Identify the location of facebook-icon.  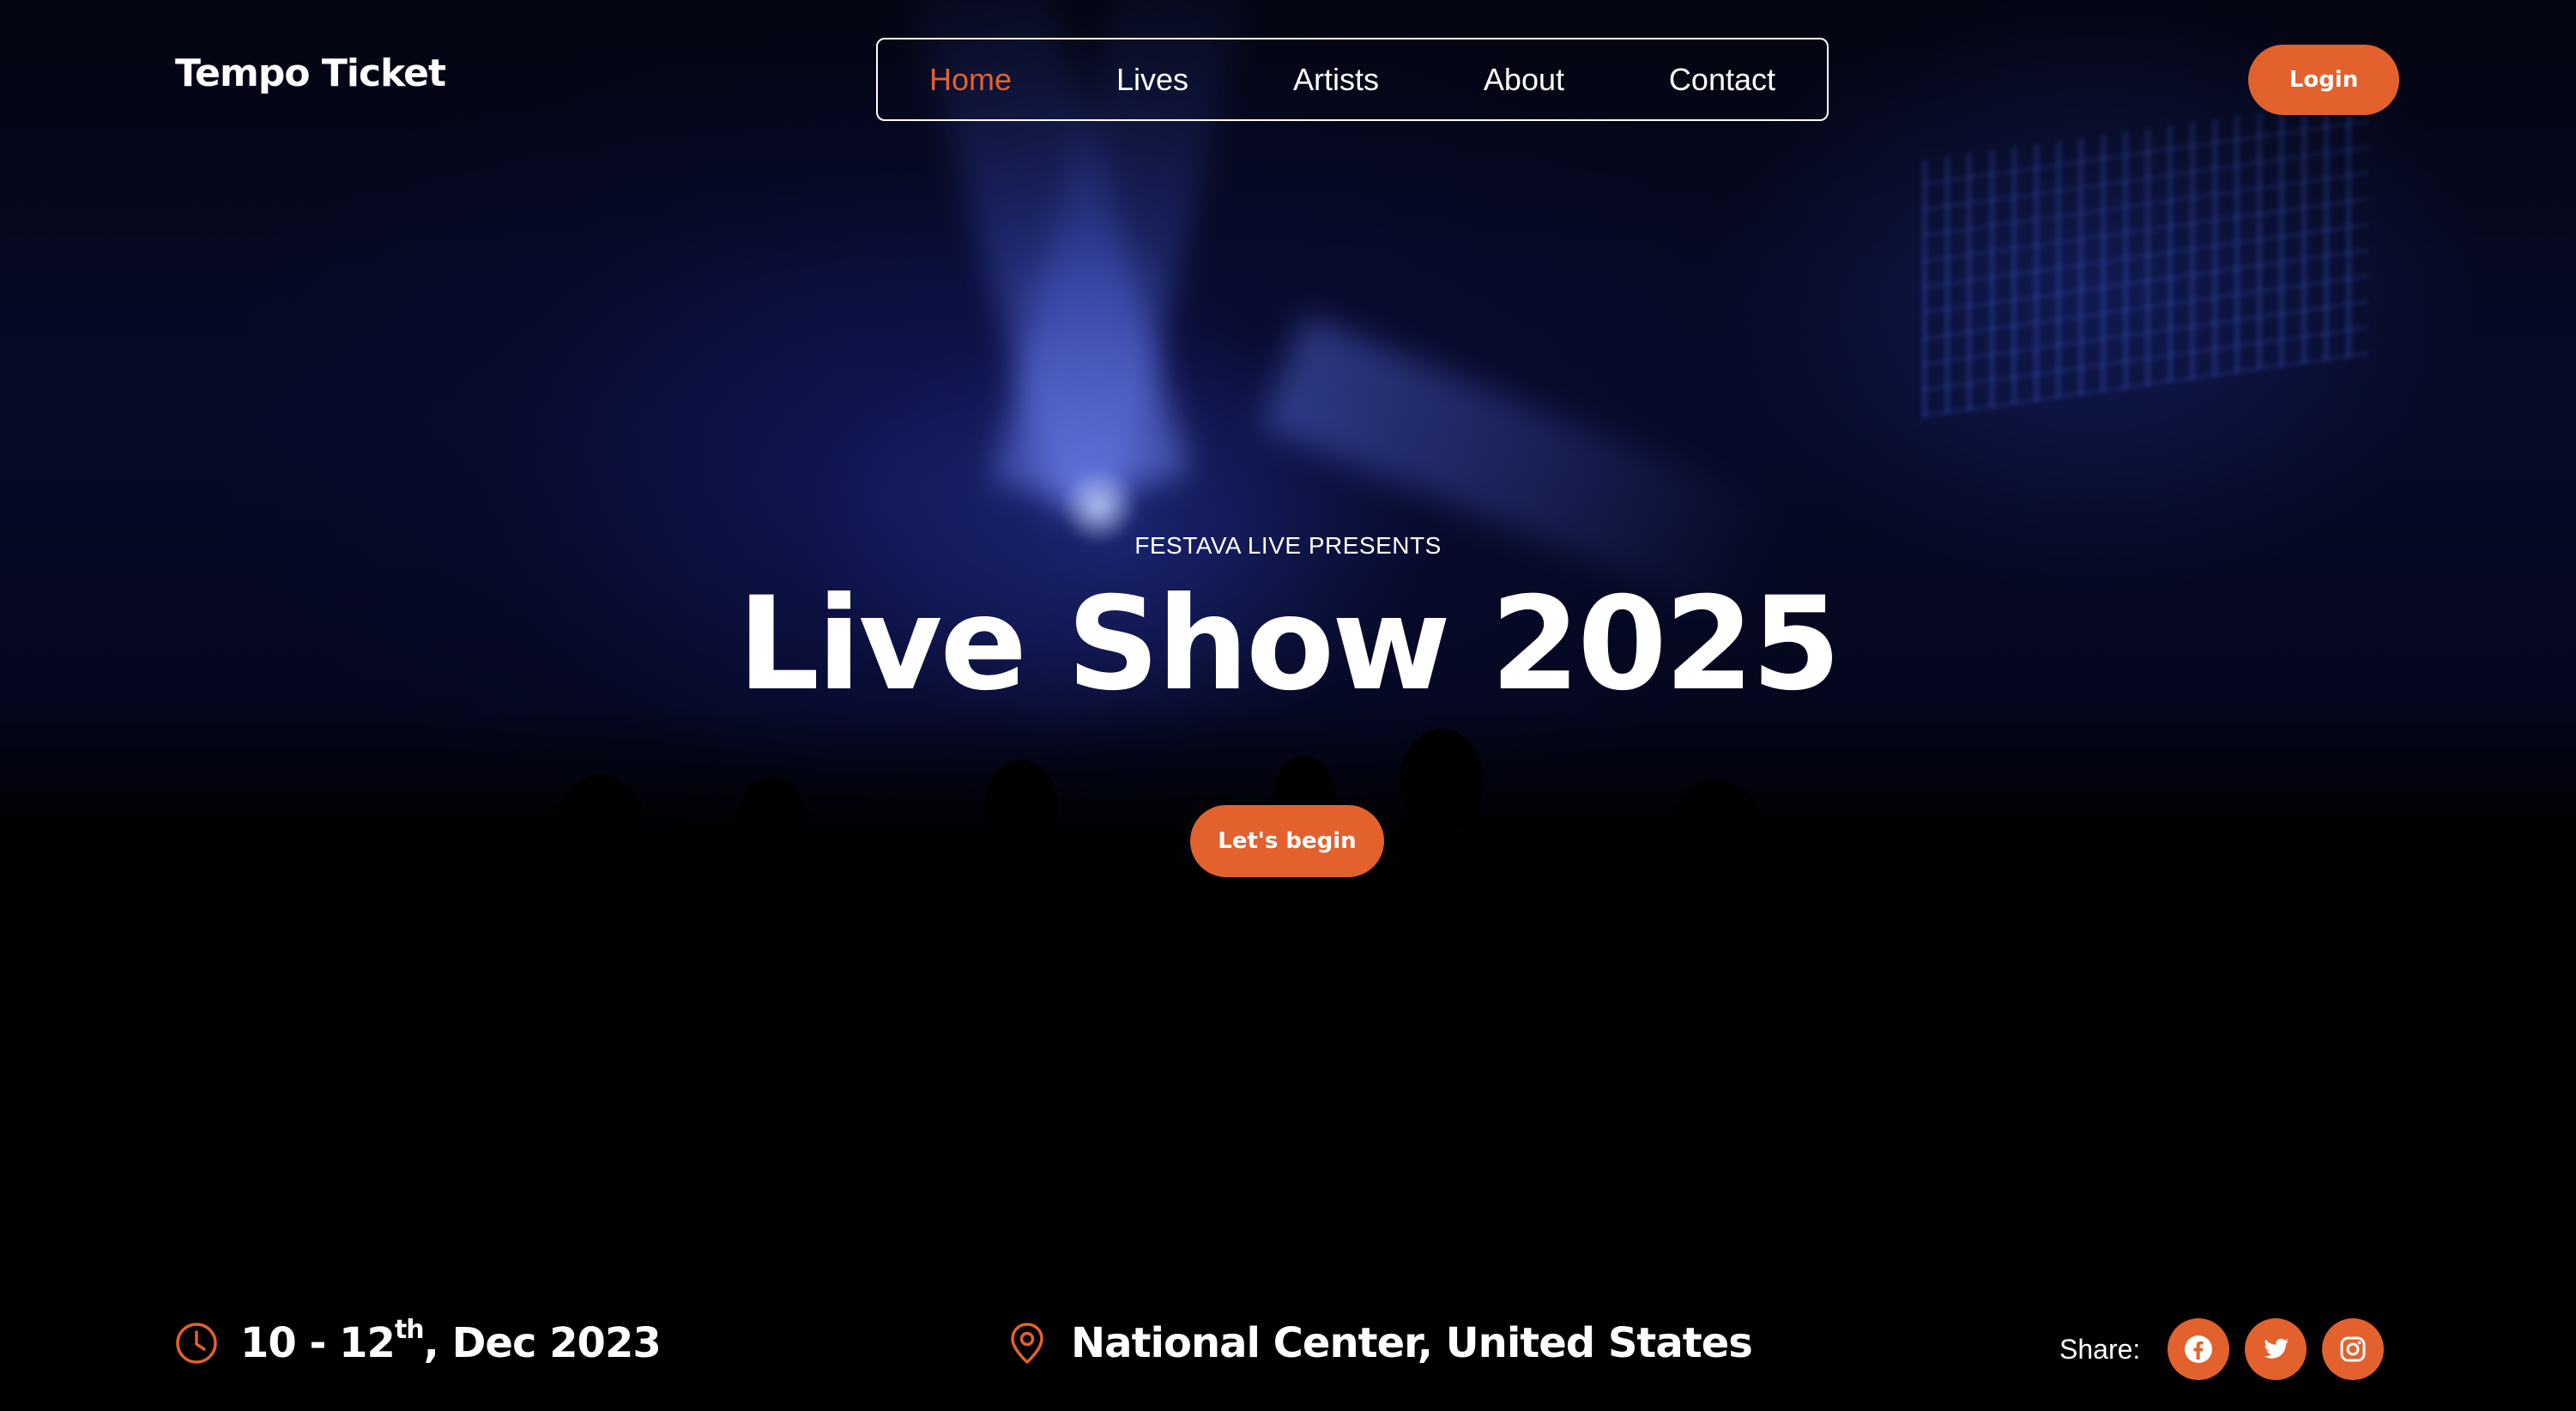
(2199, 1349).